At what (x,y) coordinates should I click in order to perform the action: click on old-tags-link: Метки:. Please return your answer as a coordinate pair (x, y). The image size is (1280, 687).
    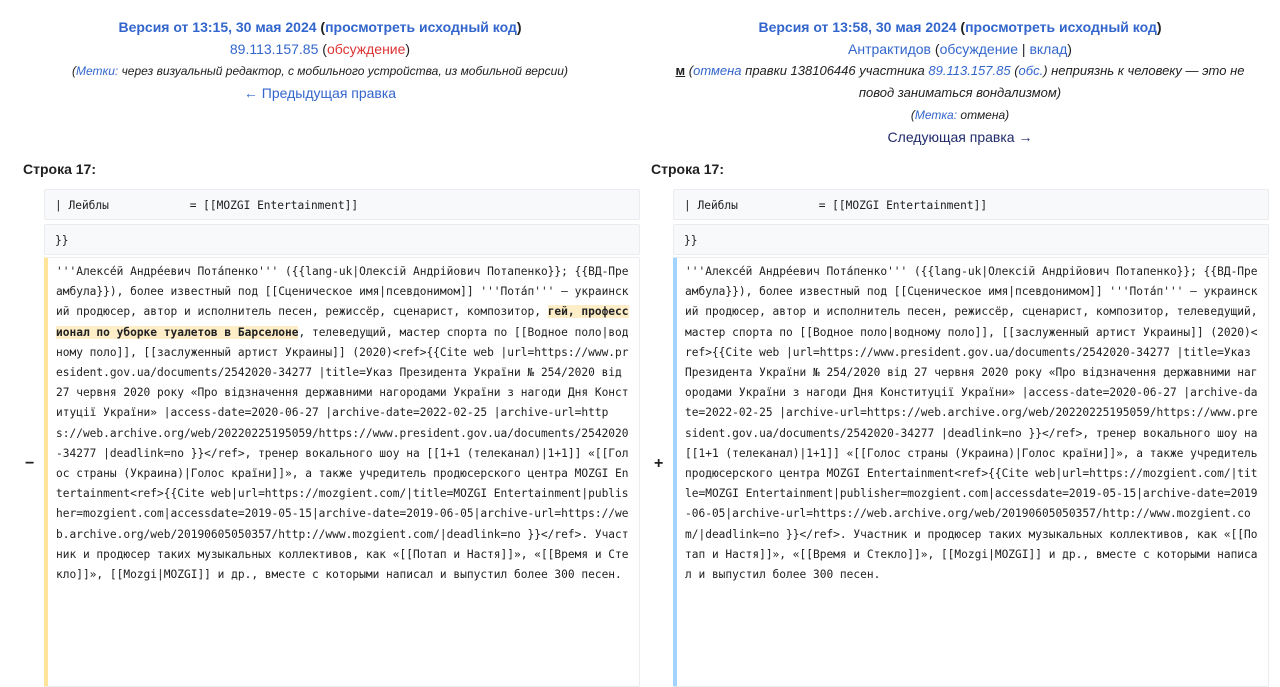
    Looking at the image, I should click on (97, 71).